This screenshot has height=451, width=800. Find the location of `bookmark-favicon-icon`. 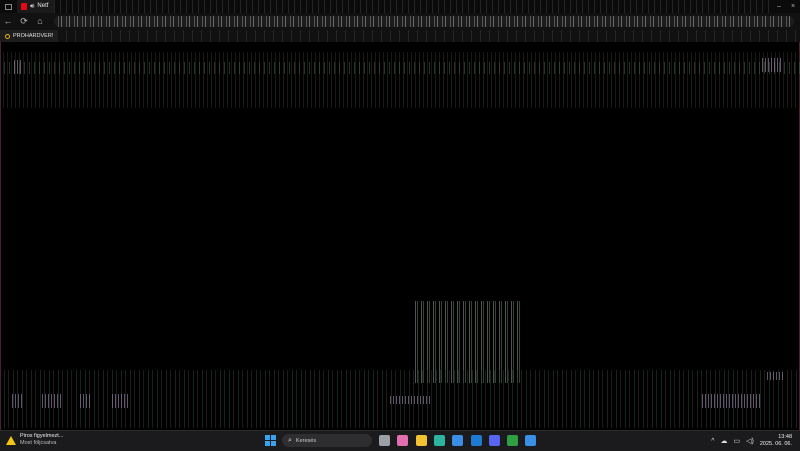

bookmark-favicon-icon is located at coordinates (7, 36).